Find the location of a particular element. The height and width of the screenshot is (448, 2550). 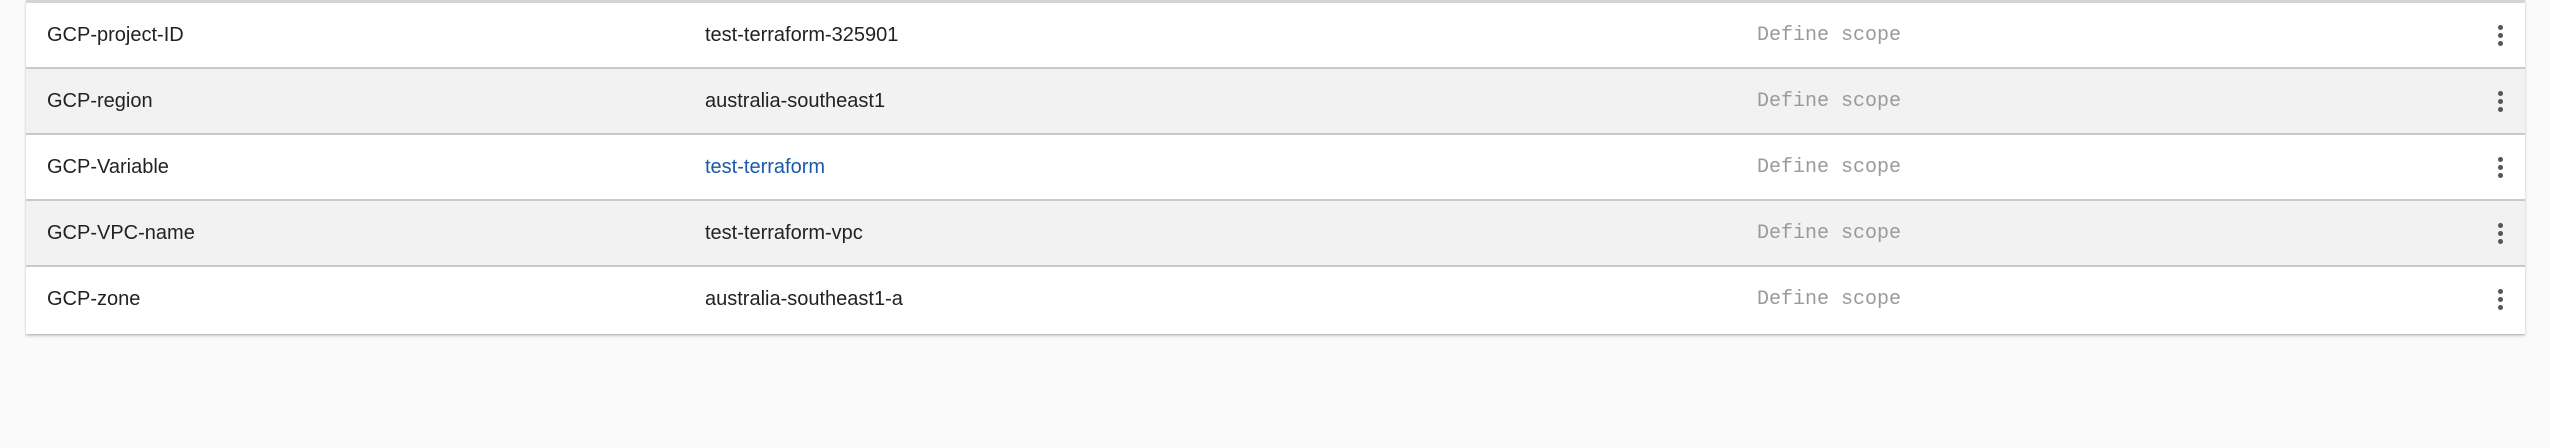

variable-name: GCP-Variable is located at coordinates (108, 166).